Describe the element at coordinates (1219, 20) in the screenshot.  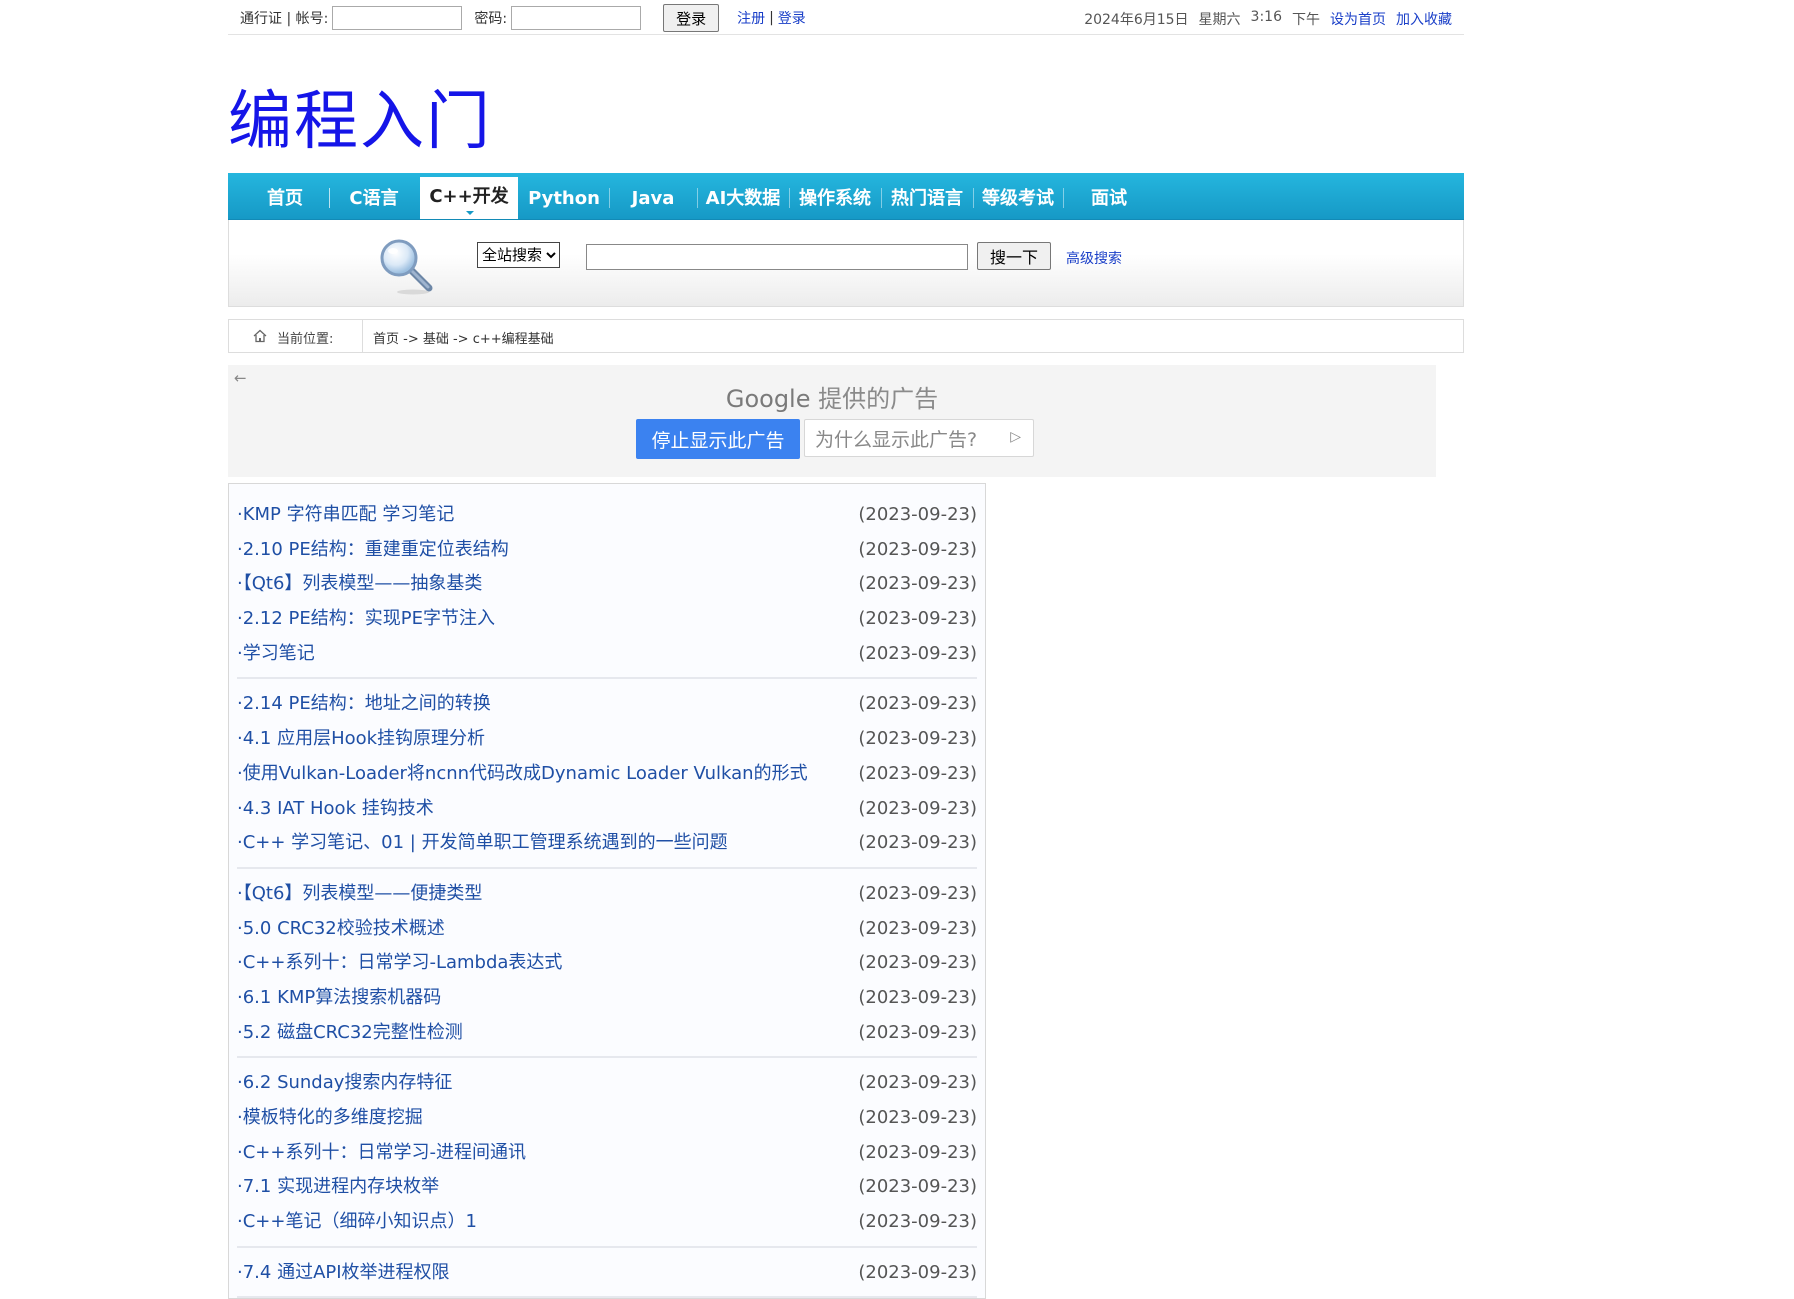
I see `weekday-text: 星期六` at that location.